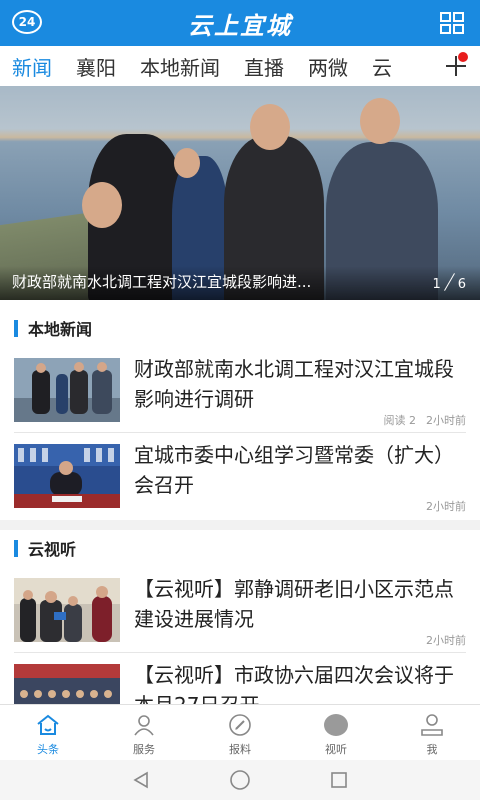 This screenshot has height=800, width=480. What do you see at coordinates (432, 725) in the screenshot?
I see `user-icon` at bounding box center [432, 725].